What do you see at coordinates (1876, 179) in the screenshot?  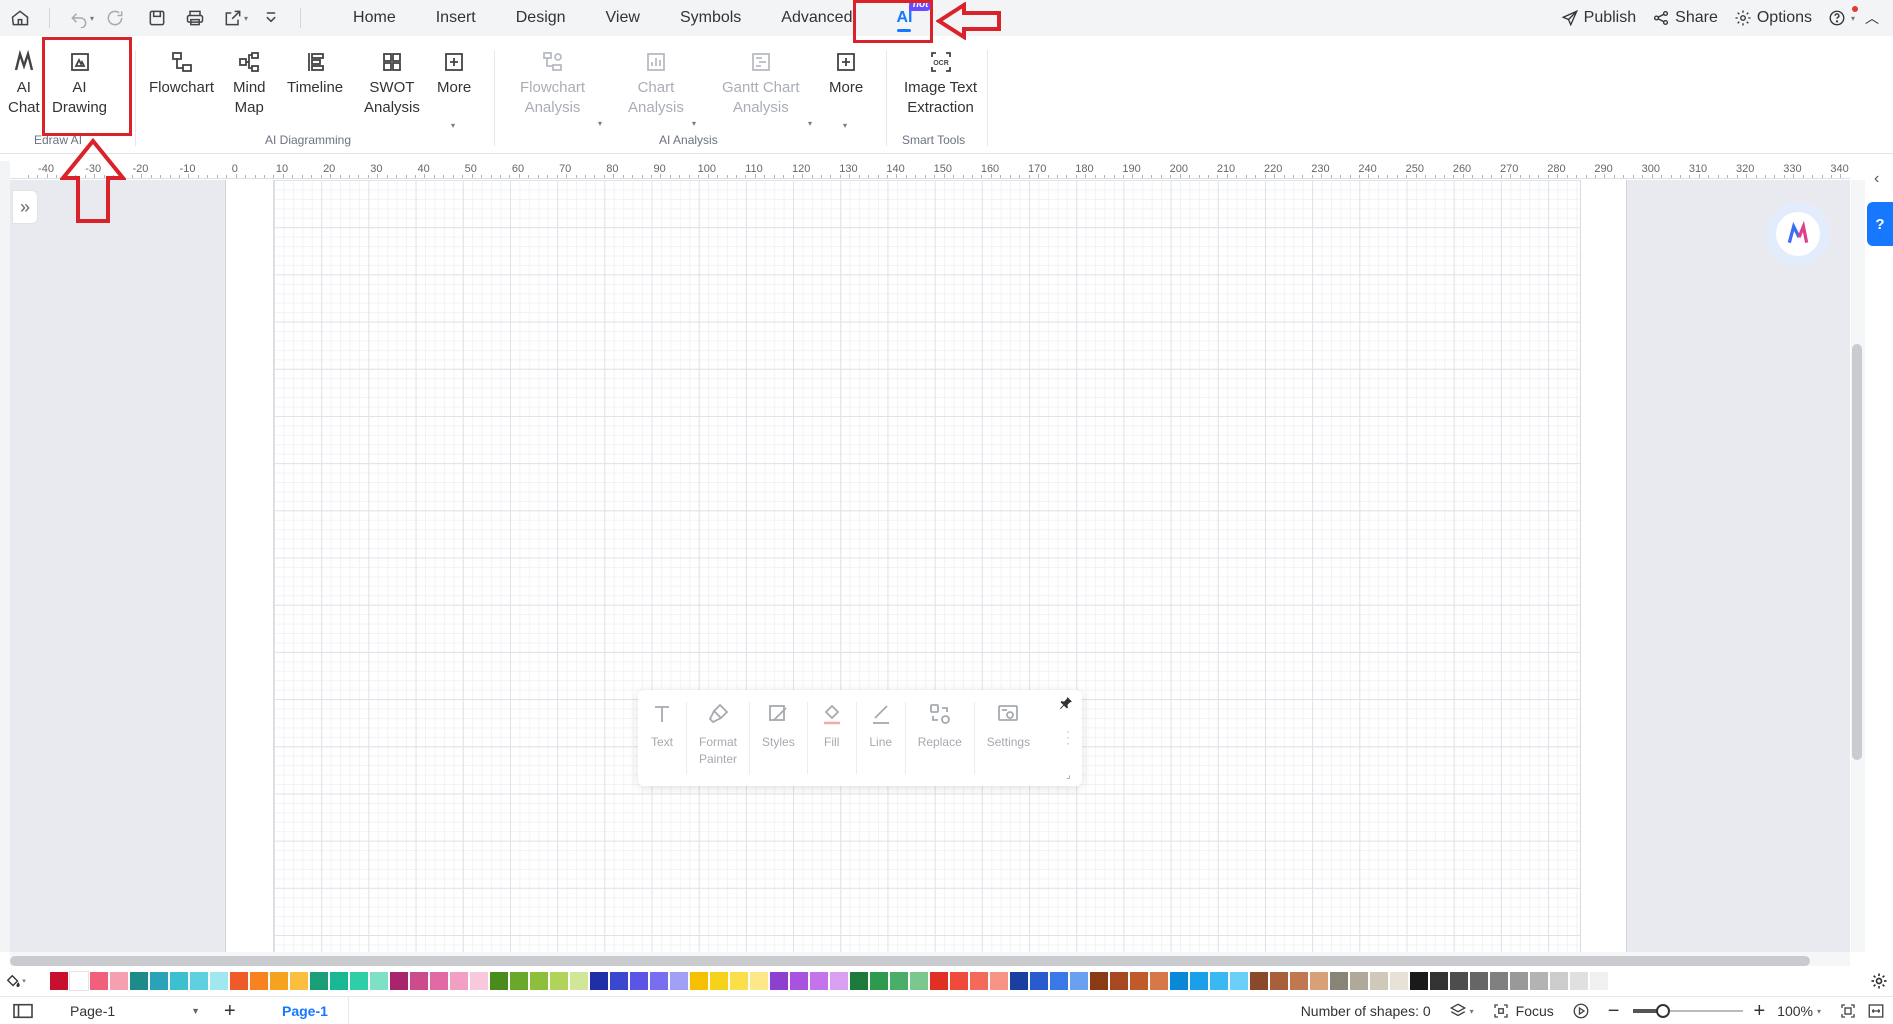 I see `collapse-right-panel-icon: ‹` at bounding box center [1876, 179].